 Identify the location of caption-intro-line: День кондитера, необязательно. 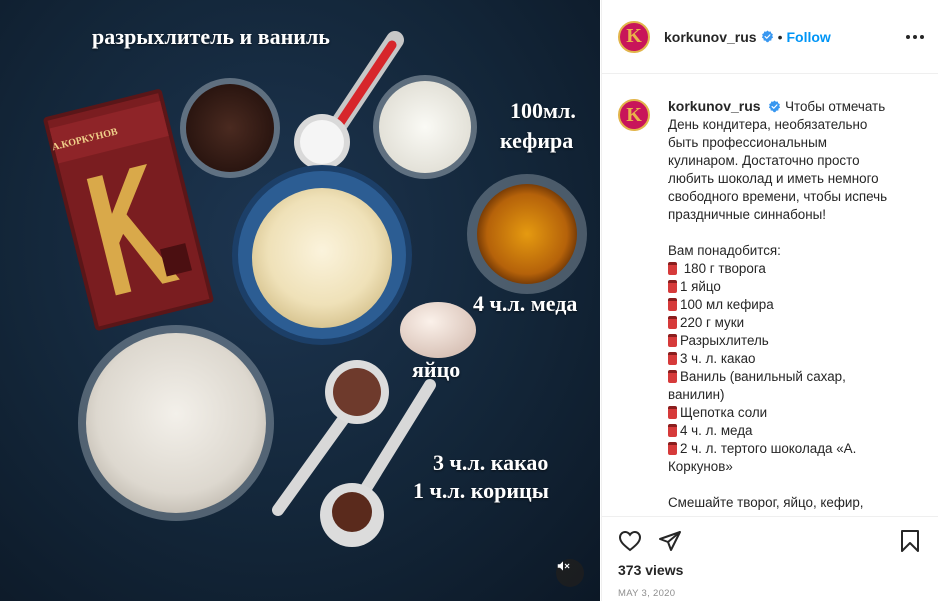
(768, 124).